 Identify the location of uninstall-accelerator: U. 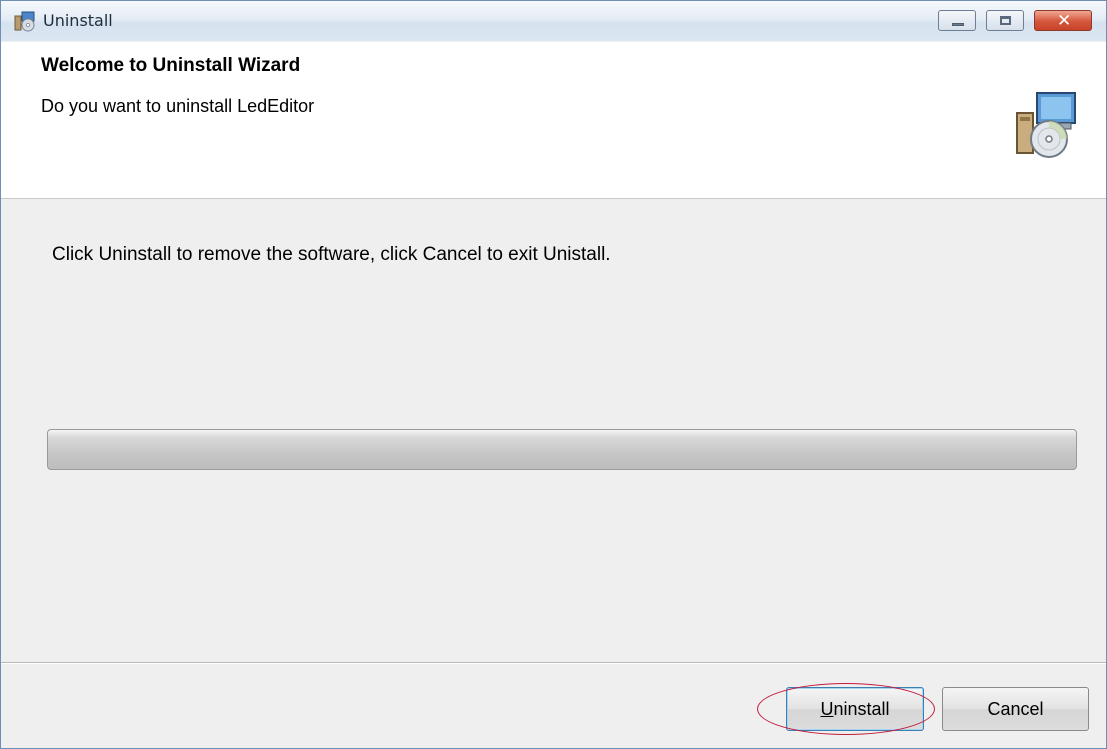
(827, 709).